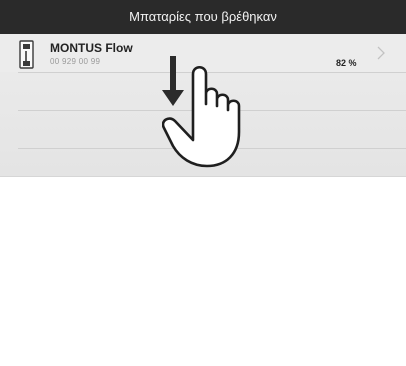 This screenshot has width=406, height=366. What do you see at coordinates (203, 17) in the screenshot?
I see `page-title: Μπαταρίες που βρέθηκαν` at bounding box center [203, 17].